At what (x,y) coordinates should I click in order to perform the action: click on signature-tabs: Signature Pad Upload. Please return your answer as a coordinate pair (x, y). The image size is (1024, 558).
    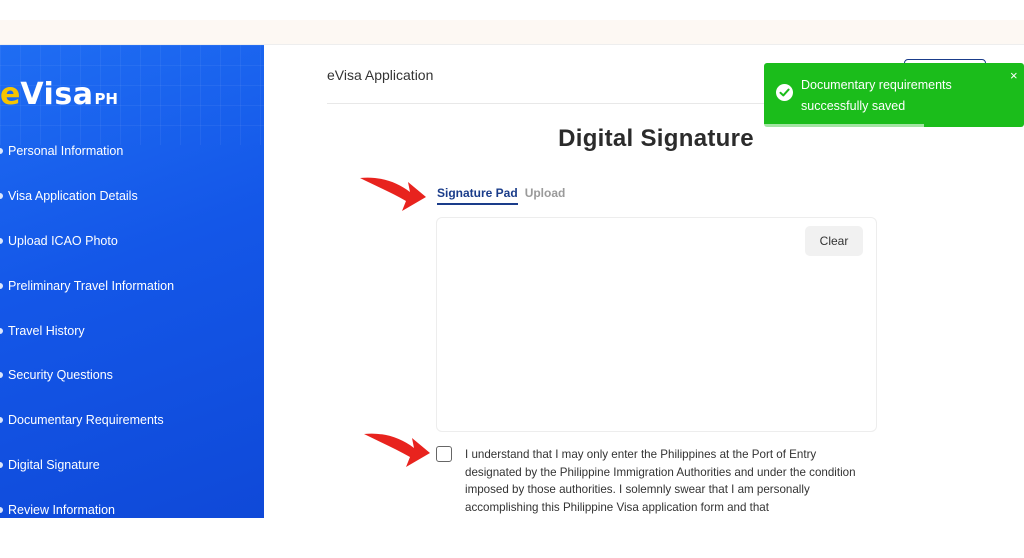
    Looking at the image, I should click on (501, 195).